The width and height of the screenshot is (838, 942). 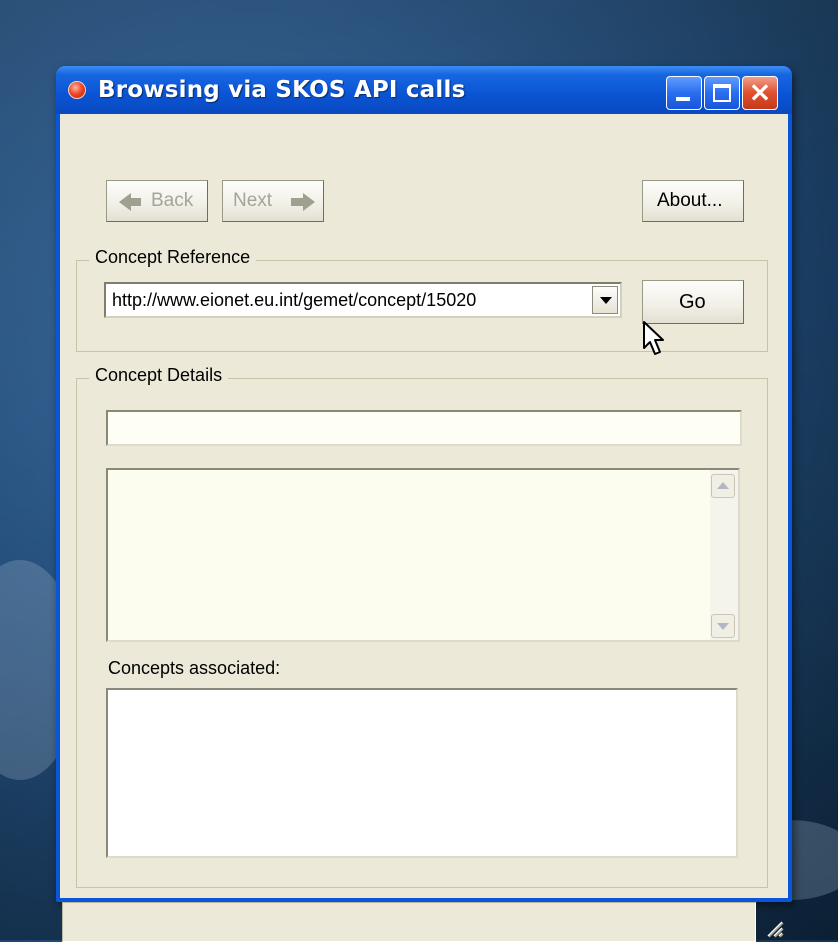 I want to click on maximize-button, so click(x=722, y=93).